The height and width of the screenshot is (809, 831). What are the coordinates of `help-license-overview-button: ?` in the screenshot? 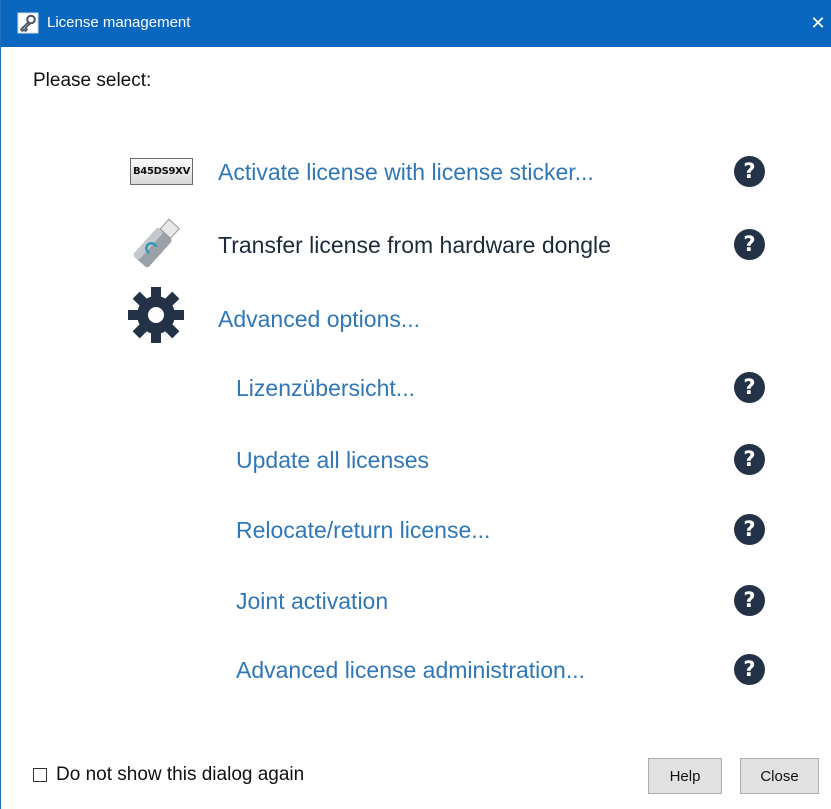 It's located at (749, 387).